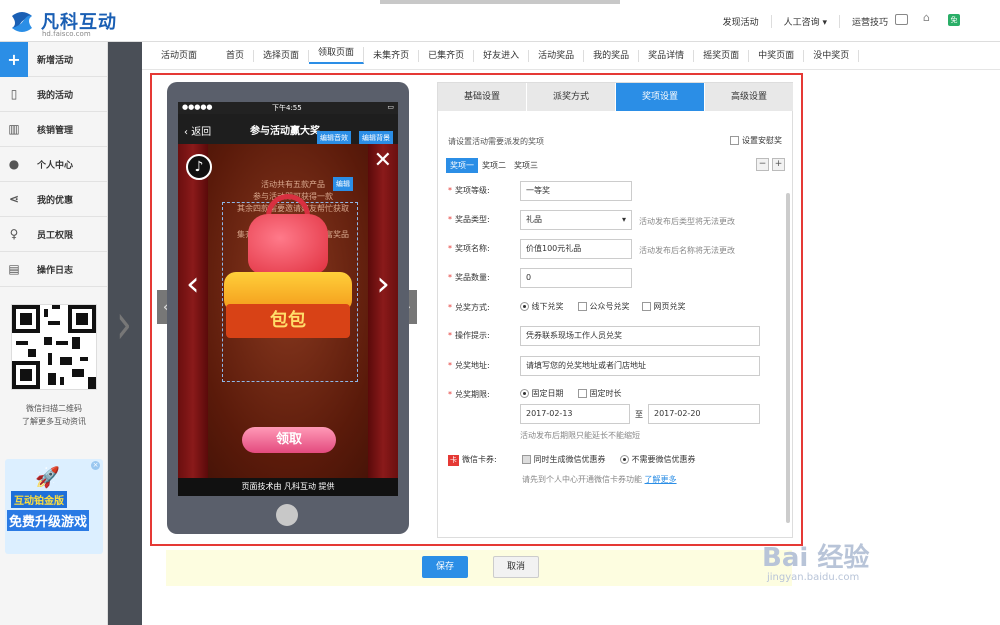  Describe the element at coordinates (576, 220) in the screenshot. I see `type-select: 礼品 ▾` at that location.